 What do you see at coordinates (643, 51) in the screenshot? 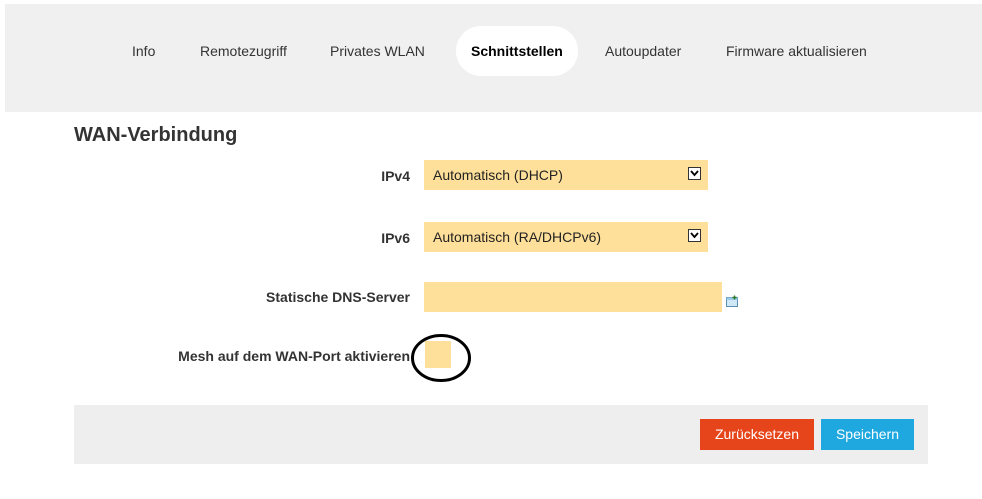
I see `tab-autoupdater: Autoupdater` at bounding box center [643, 51].